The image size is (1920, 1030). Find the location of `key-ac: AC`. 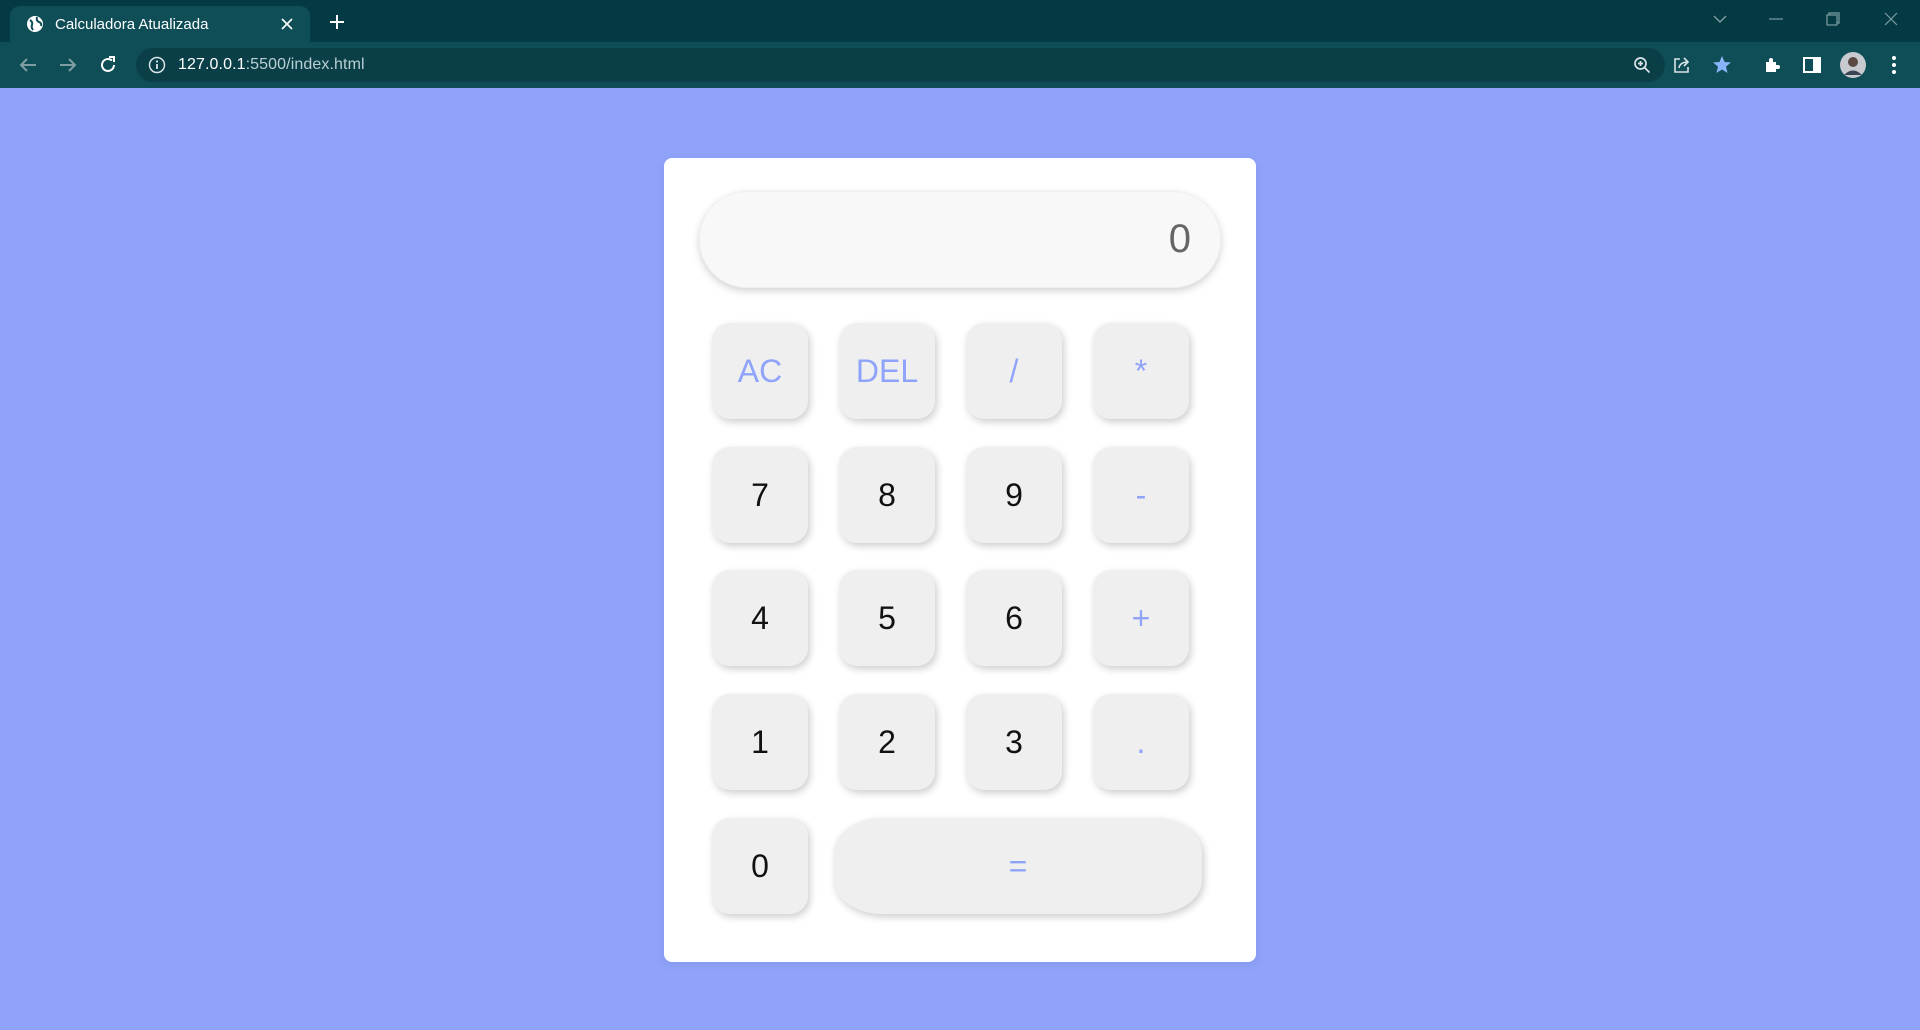

key-ac: AC is located at coordinates (760, 371).